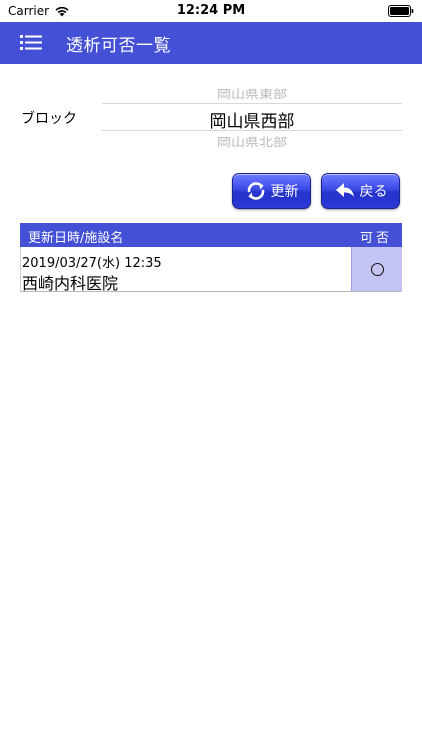 This screenshot has height=750, width=422. Describe the element at coordinates (76, 238) in the screenshot. I see `column-header-name: 更新日時/施設名` at that location.